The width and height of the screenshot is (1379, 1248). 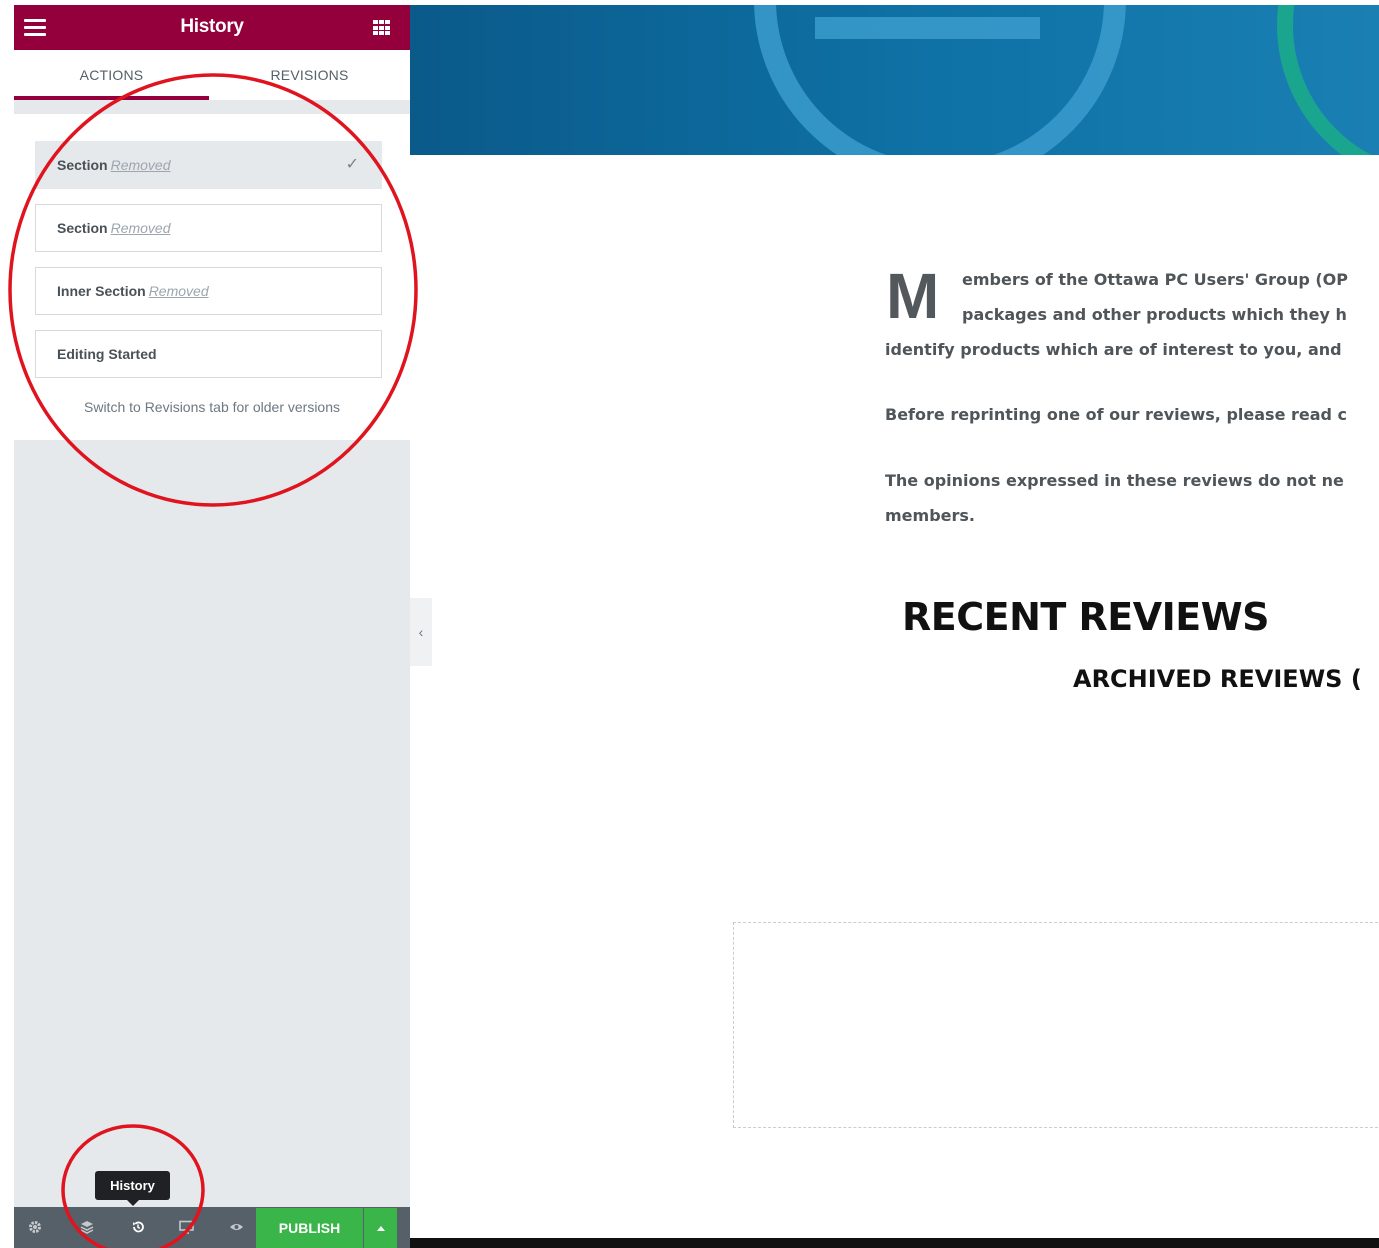 What do you see at coordinates (237, 1227) in the screenshot?
I see `eye-icon` at bounding box center [237, 1227].